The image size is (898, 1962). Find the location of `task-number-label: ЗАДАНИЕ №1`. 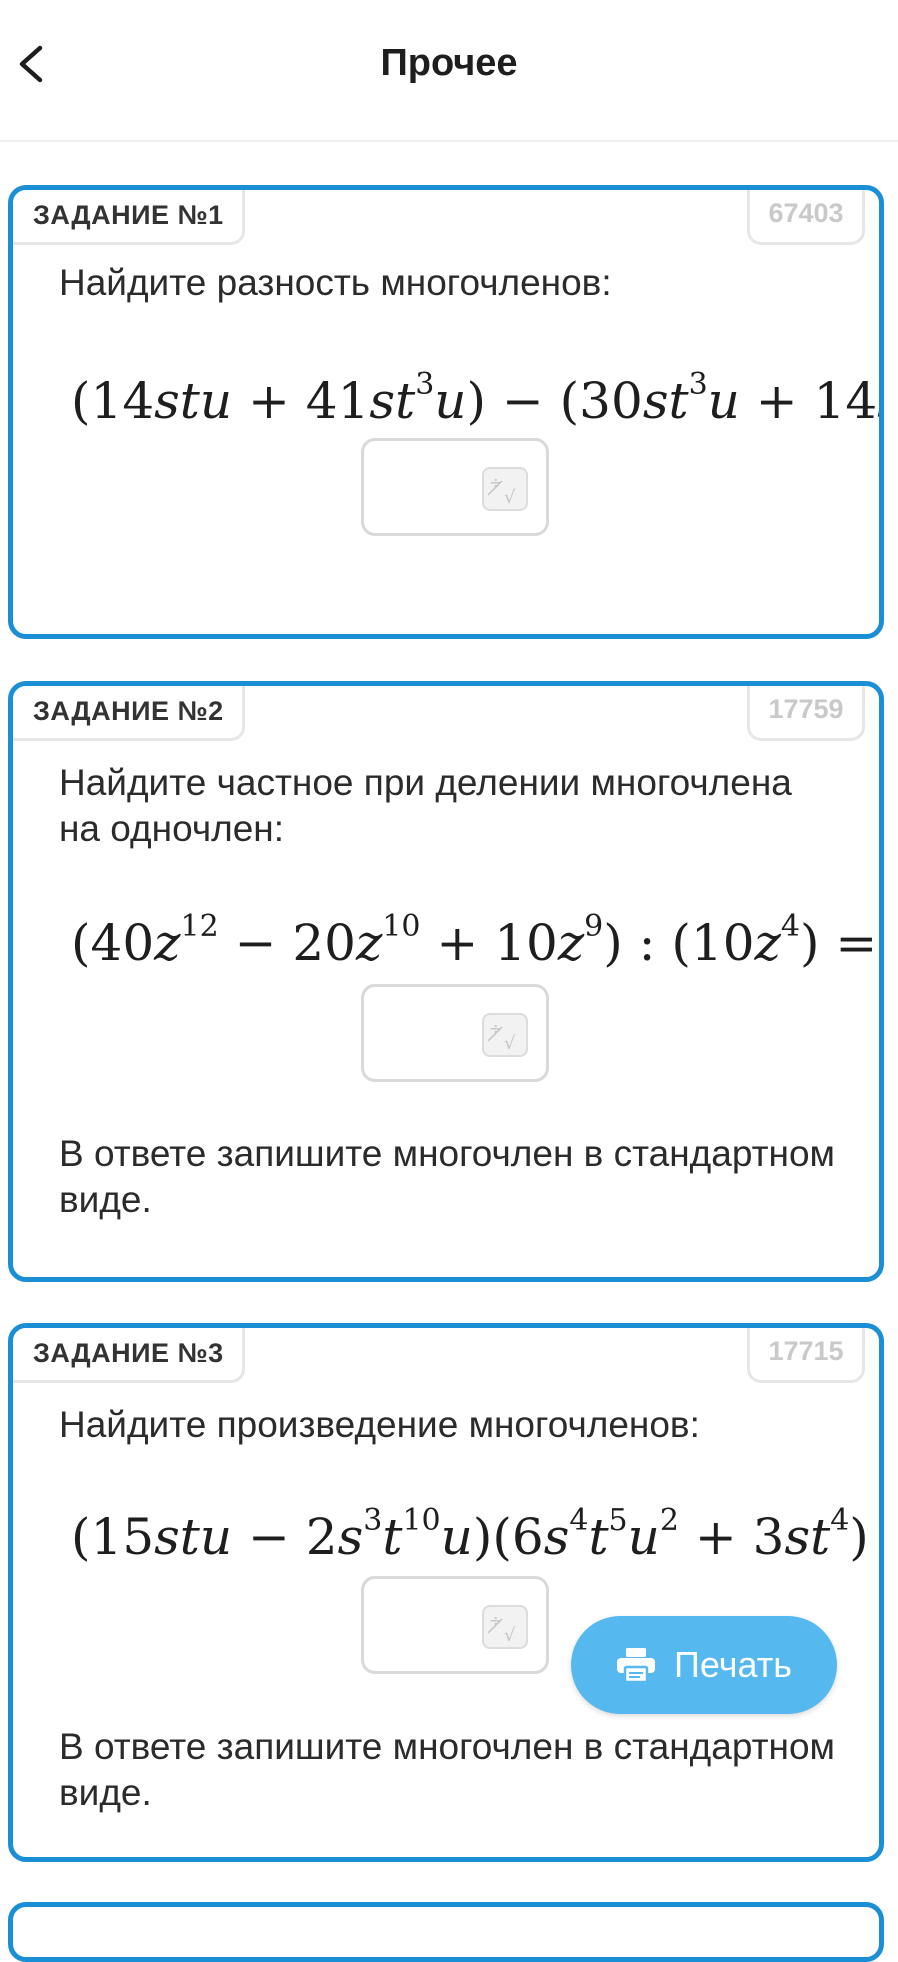

task-number-label: ЗАДАНИЕ №1 is located at coordinates (129, 217).